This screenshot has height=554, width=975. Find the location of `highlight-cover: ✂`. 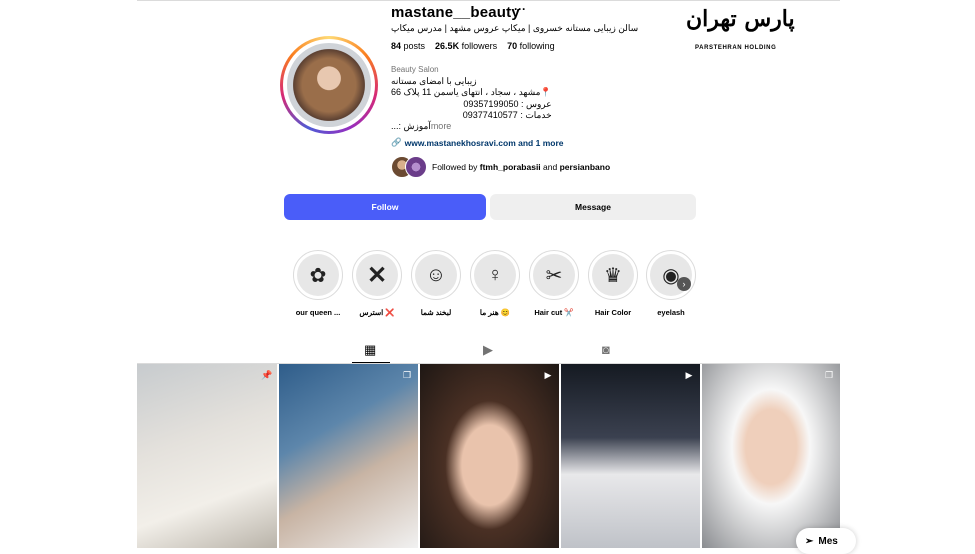

highlight-cover: ✂ is located at coordinates (554, 275).